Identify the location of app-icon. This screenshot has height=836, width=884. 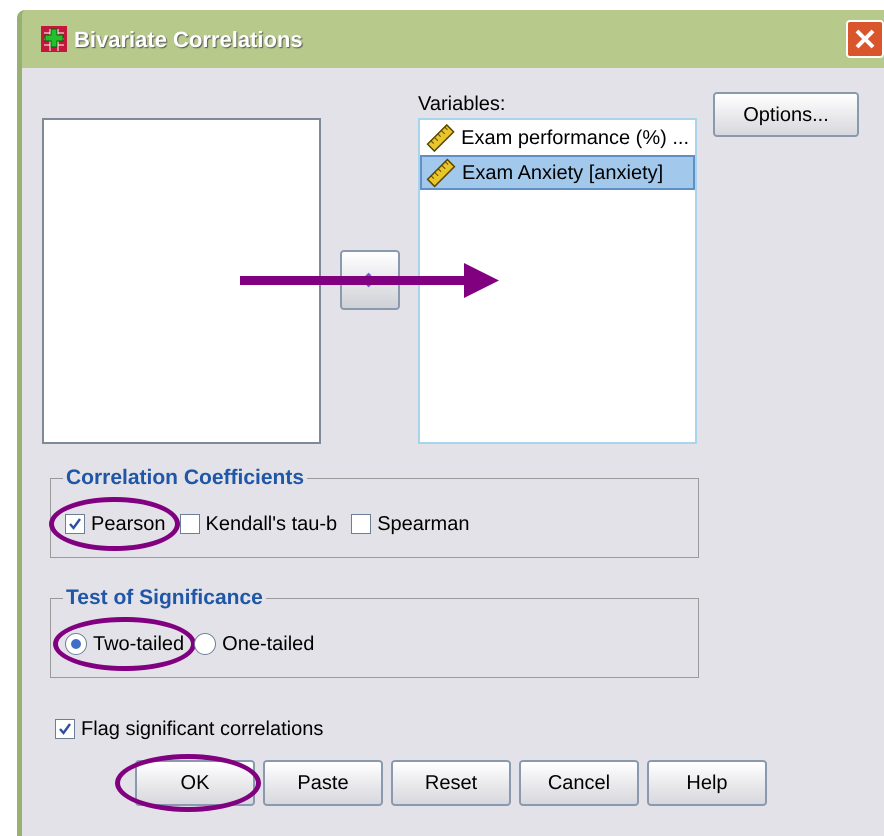
(54, 39).